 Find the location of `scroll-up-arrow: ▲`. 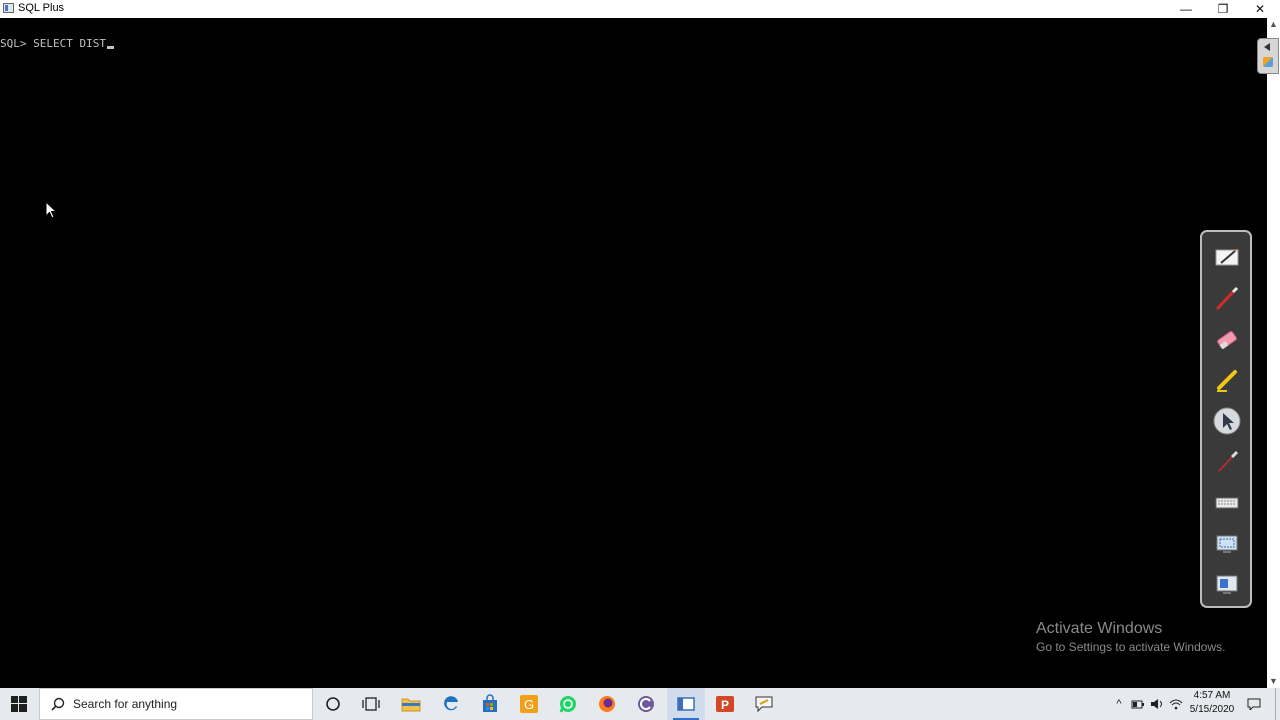

scroll-up-arrow: ▲ is located at coordinates (1273, 24).